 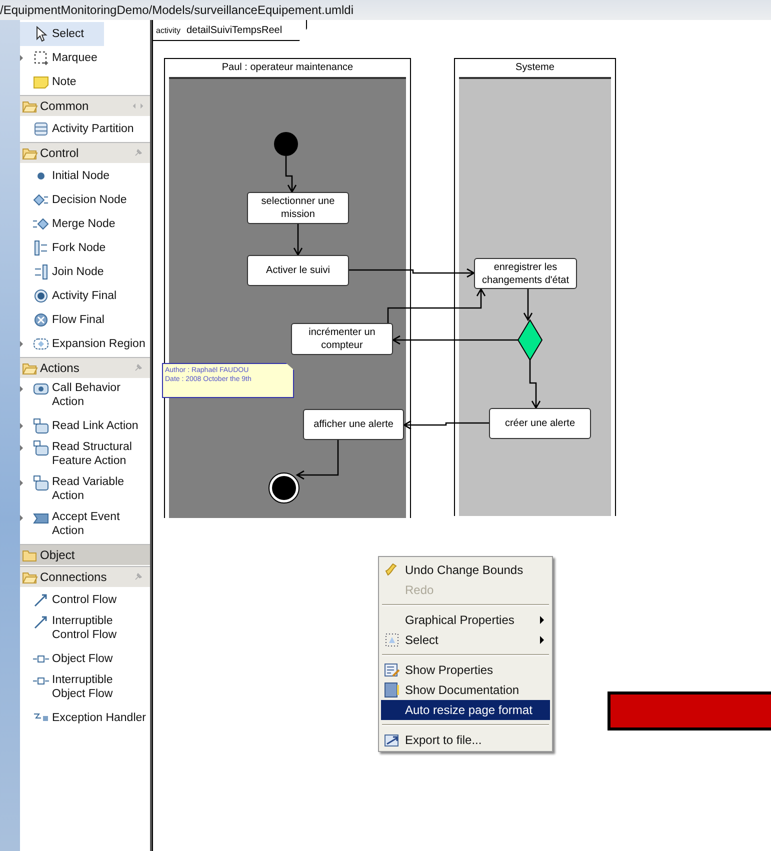 What do you see at coordinates (41, 272) in the screenshot?
I see `join-icon` at bounding box center [41, 272].